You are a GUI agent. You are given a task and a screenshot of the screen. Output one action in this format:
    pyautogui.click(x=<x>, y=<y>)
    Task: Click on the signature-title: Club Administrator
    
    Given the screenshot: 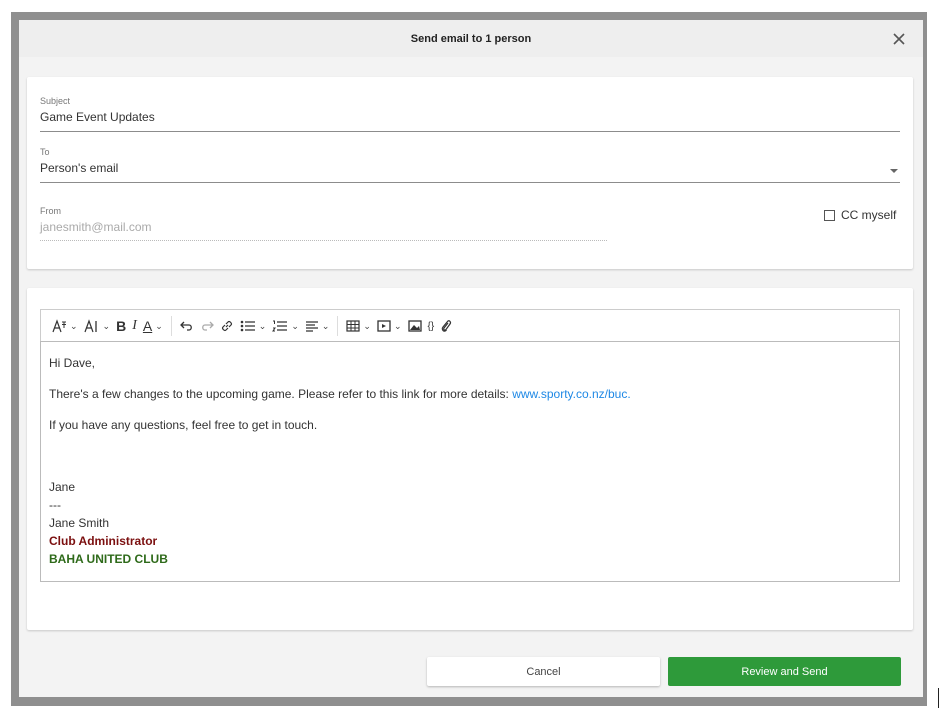 What is the action you would take?
    pyautogui.click(x=103, y=541)
    